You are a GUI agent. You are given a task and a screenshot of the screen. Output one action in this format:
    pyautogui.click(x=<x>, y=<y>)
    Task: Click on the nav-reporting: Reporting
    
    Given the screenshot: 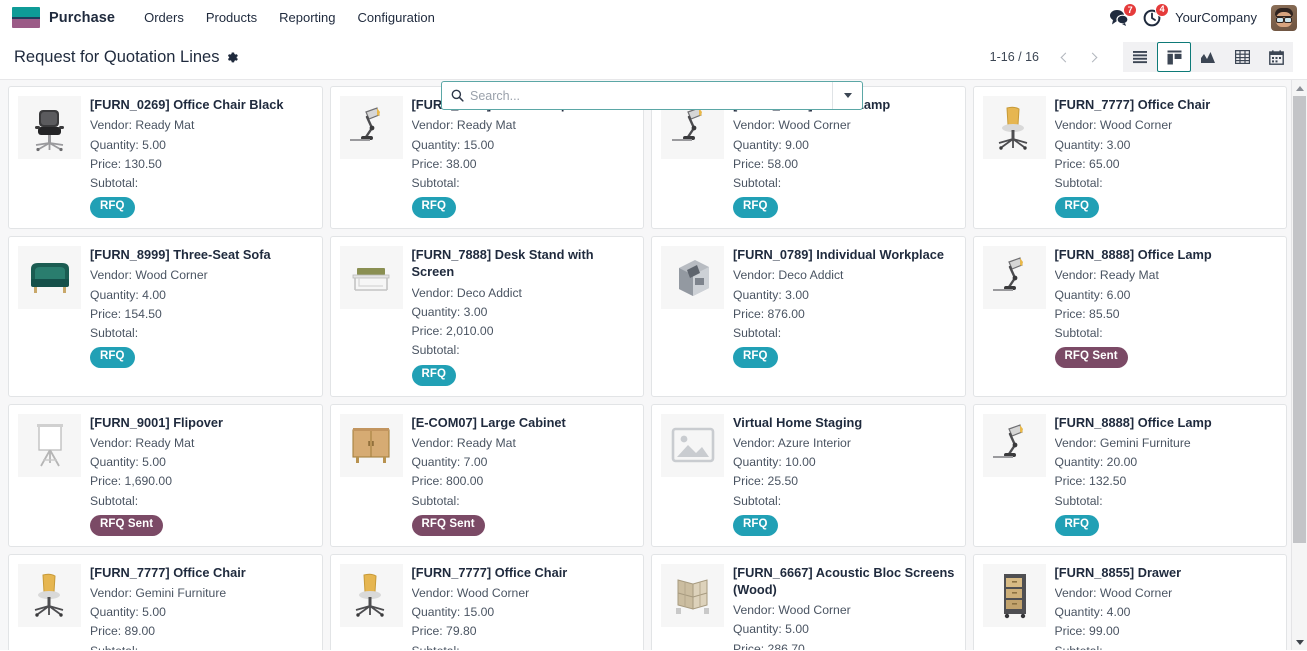 What is the action you would take?
    pyautogui.click(x=307, y=17)
    